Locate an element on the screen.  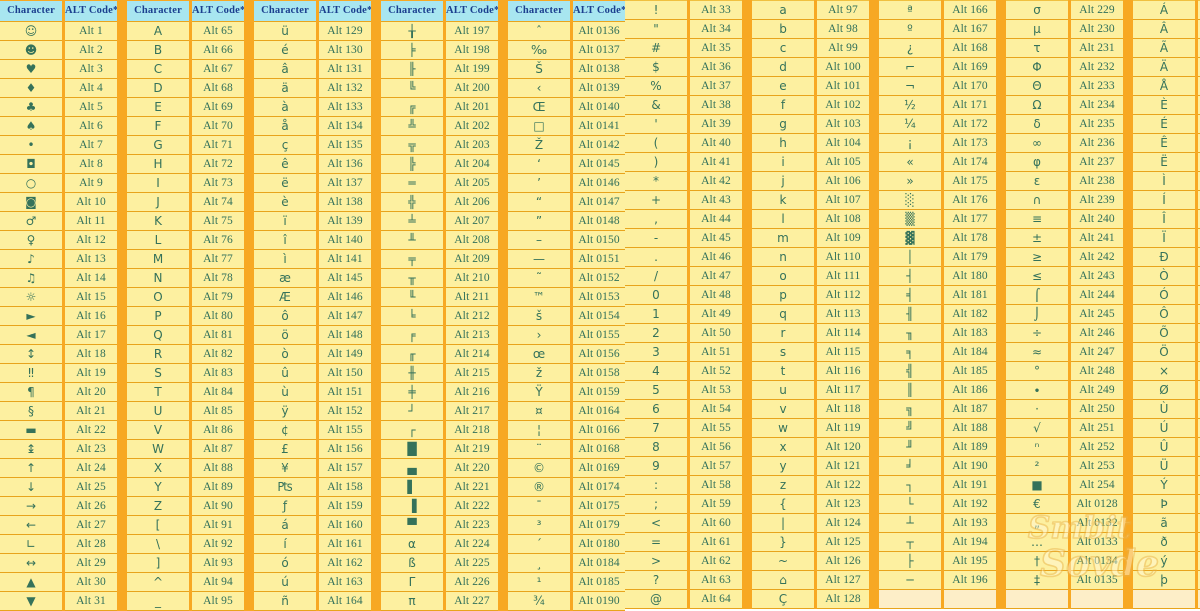
character-cell: τ is located at coordinates (1037, 48).